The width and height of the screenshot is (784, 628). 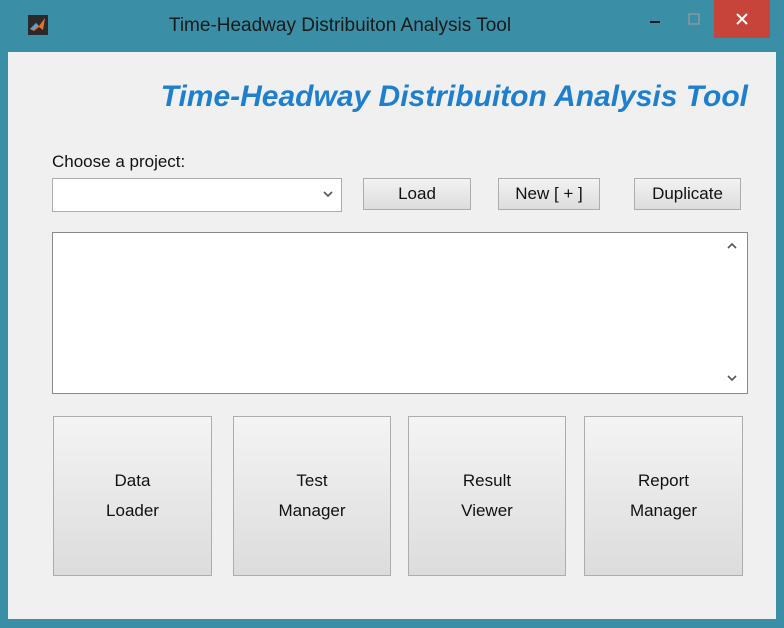 I want to click on title-bar: Time-Headway Distribuiton Analysis Tool, so click(x=392, y=26).